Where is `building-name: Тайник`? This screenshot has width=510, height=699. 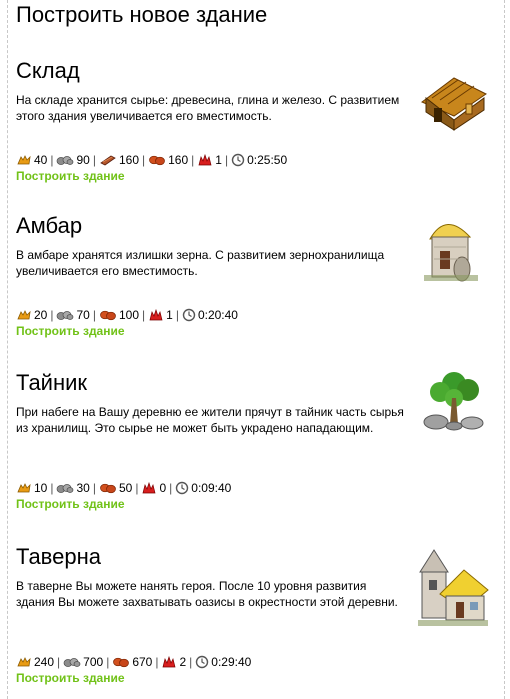
building-name: Тайник is located at coordinates (52, 382).